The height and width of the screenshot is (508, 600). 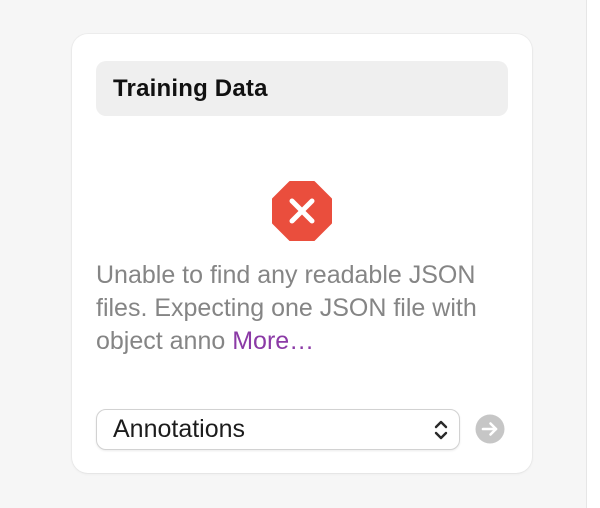 What do you see at coordinates (190, 88) in the screenshot?
I see `card-title: Training Data` at bounding box center [190, 88].